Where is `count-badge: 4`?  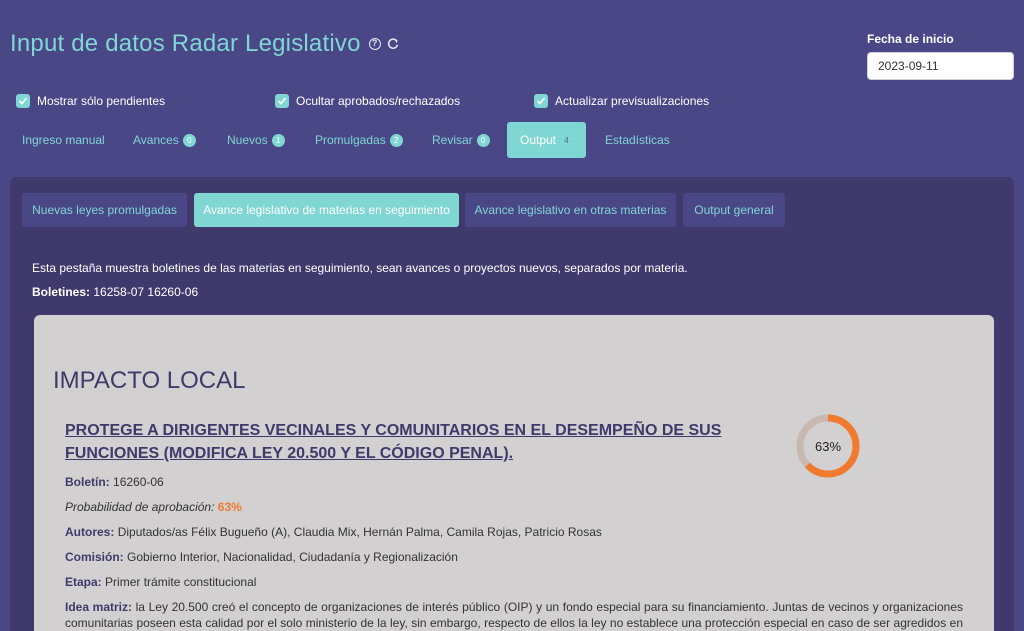 count-badge: 4 is located at coordinates (566, 140).